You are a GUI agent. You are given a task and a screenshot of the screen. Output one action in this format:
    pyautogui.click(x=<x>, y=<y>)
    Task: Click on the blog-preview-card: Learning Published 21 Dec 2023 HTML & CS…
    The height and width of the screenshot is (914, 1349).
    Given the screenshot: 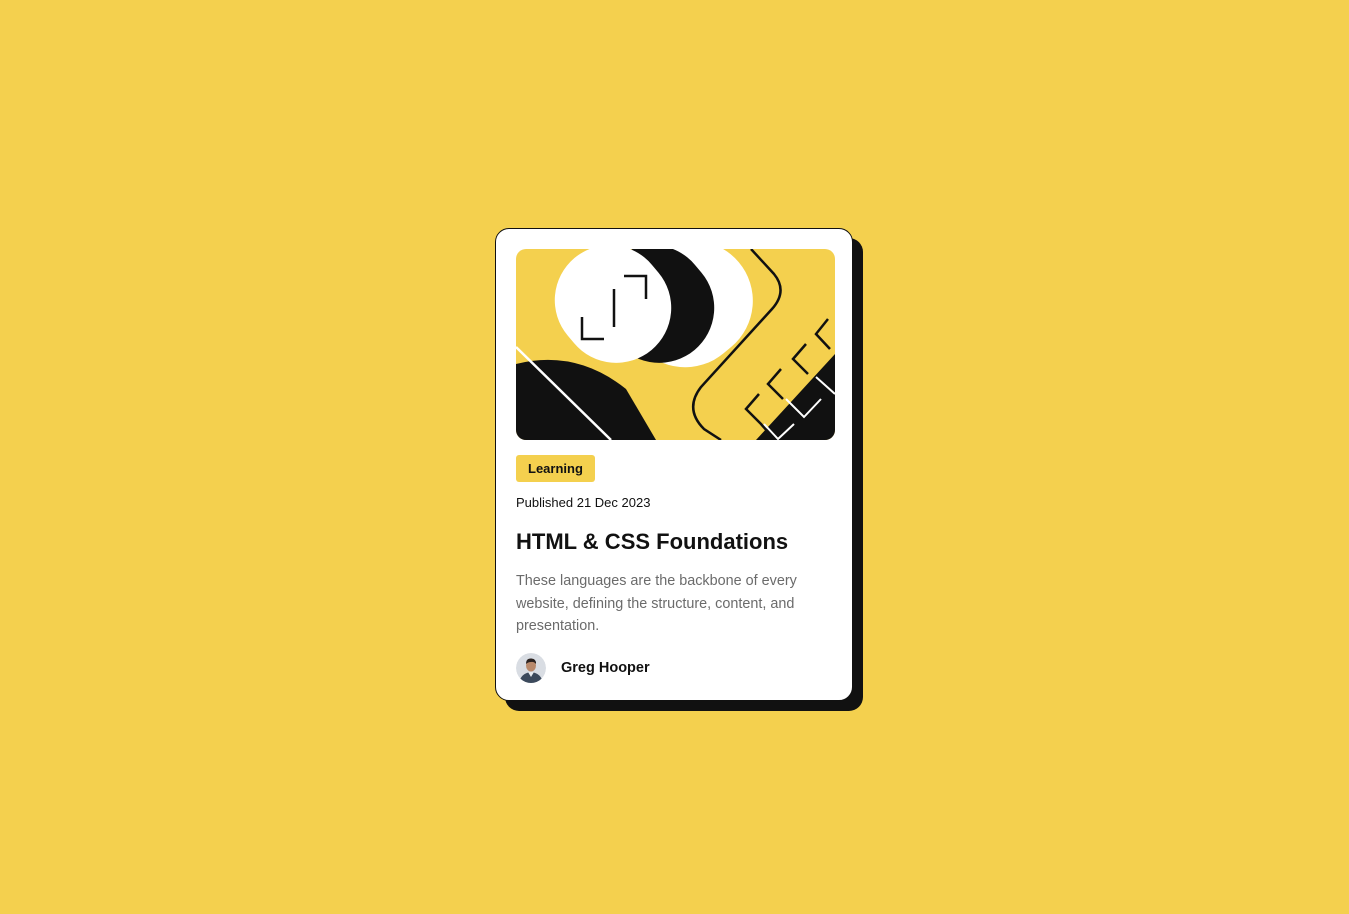 What is the action you would take?
    pyautogui.click(x=674, y=464)
    